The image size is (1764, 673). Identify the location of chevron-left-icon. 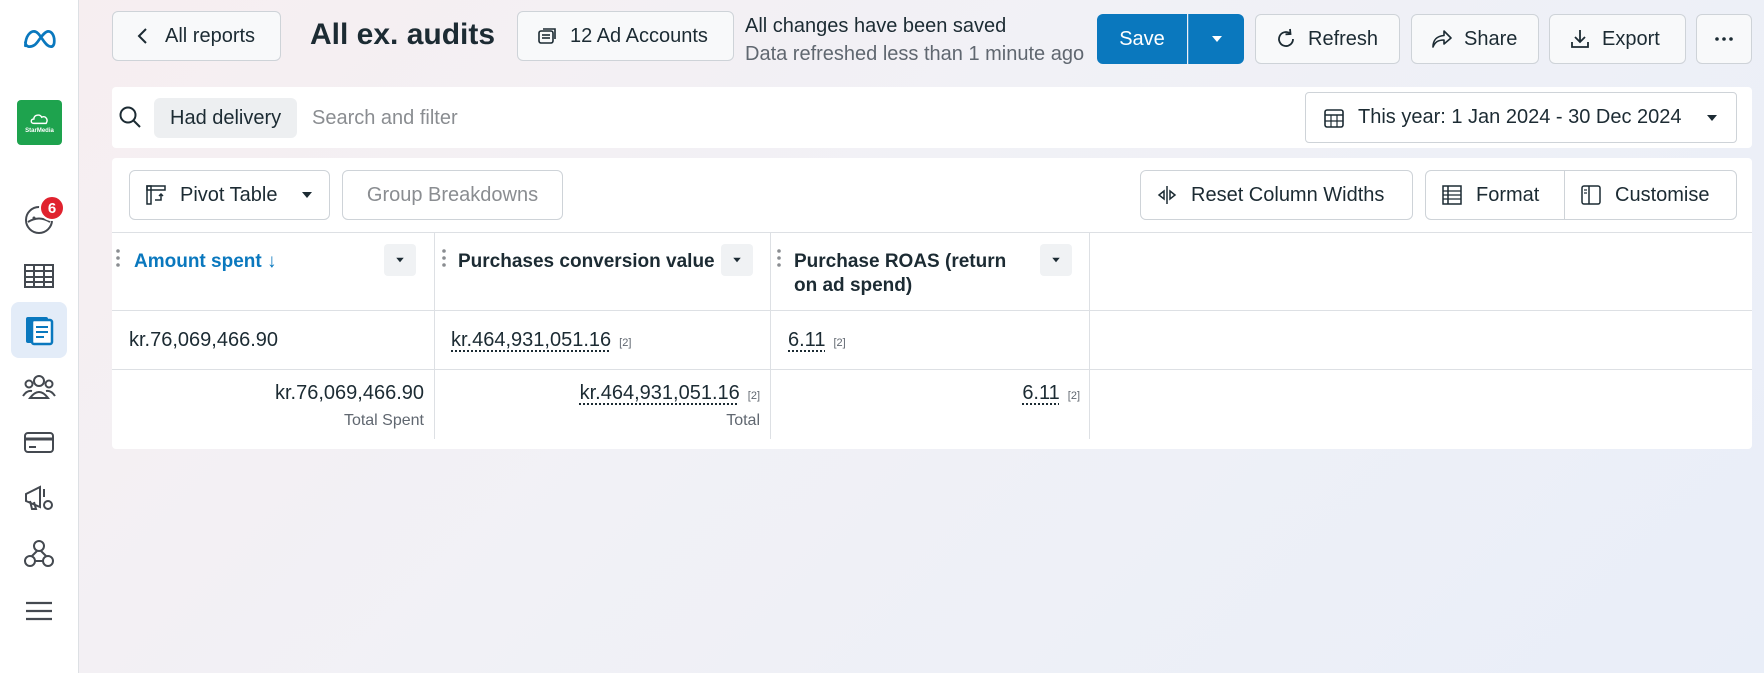
(142, 36).